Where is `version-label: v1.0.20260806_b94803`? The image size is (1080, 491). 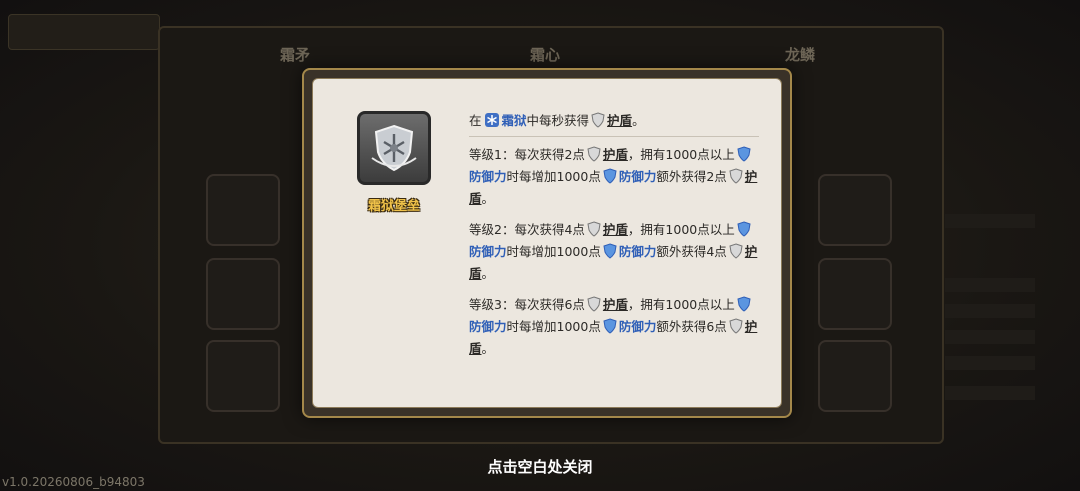 version-label: v1.0.20260806_b94803 is located at coordinates (73, 482).